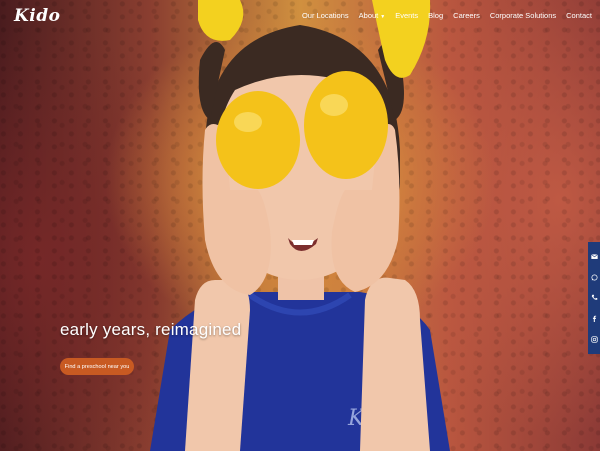 The width and height of the screenshot is (600, 451). Describe the element at coordinates (151, 329) in the screenshot. I see `hero-headline: early years, reimagined` at that location.